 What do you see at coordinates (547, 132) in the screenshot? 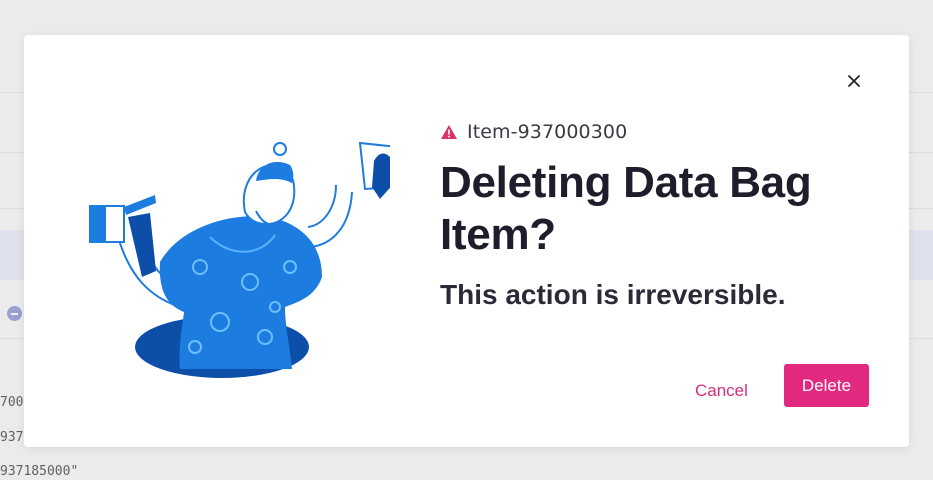
I see `item-label: Item-937000300` at bounding box center [547, 132].